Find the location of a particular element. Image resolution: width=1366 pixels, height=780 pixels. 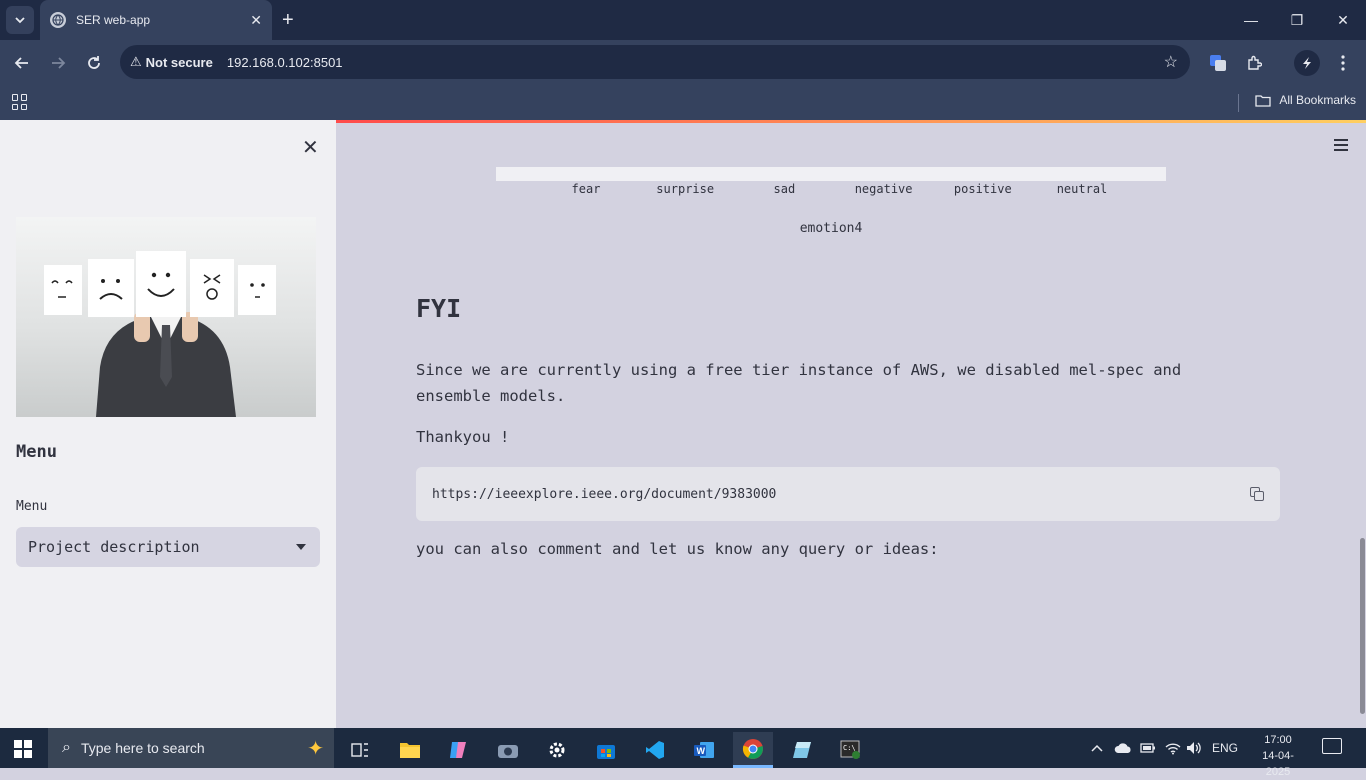

globe-icon is located at coordinates (58, 20).